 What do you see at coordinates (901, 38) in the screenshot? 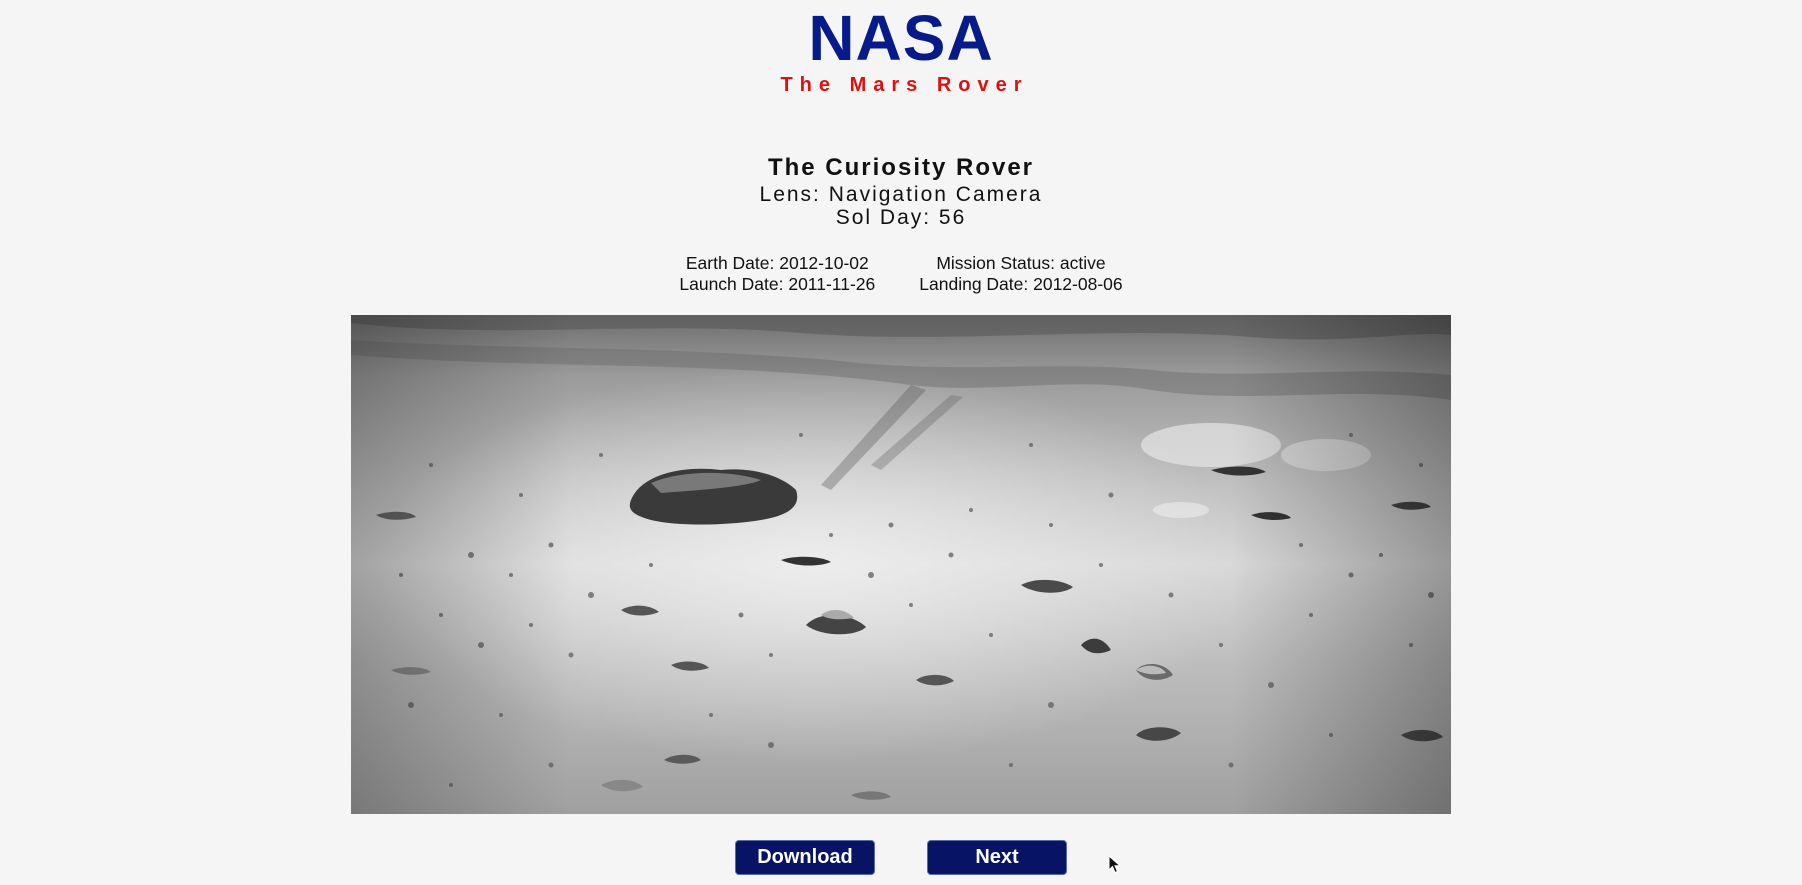
I see `site-title: NASA` at bounding box center [901, 38].